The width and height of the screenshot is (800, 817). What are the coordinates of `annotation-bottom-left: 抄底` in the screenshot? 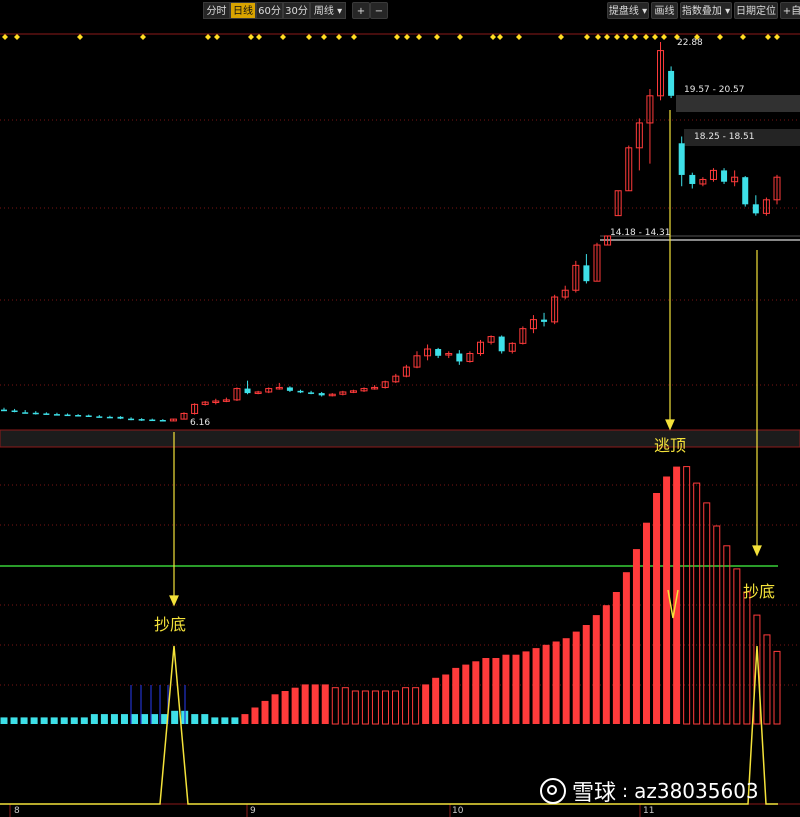 It's located at (170, 624).